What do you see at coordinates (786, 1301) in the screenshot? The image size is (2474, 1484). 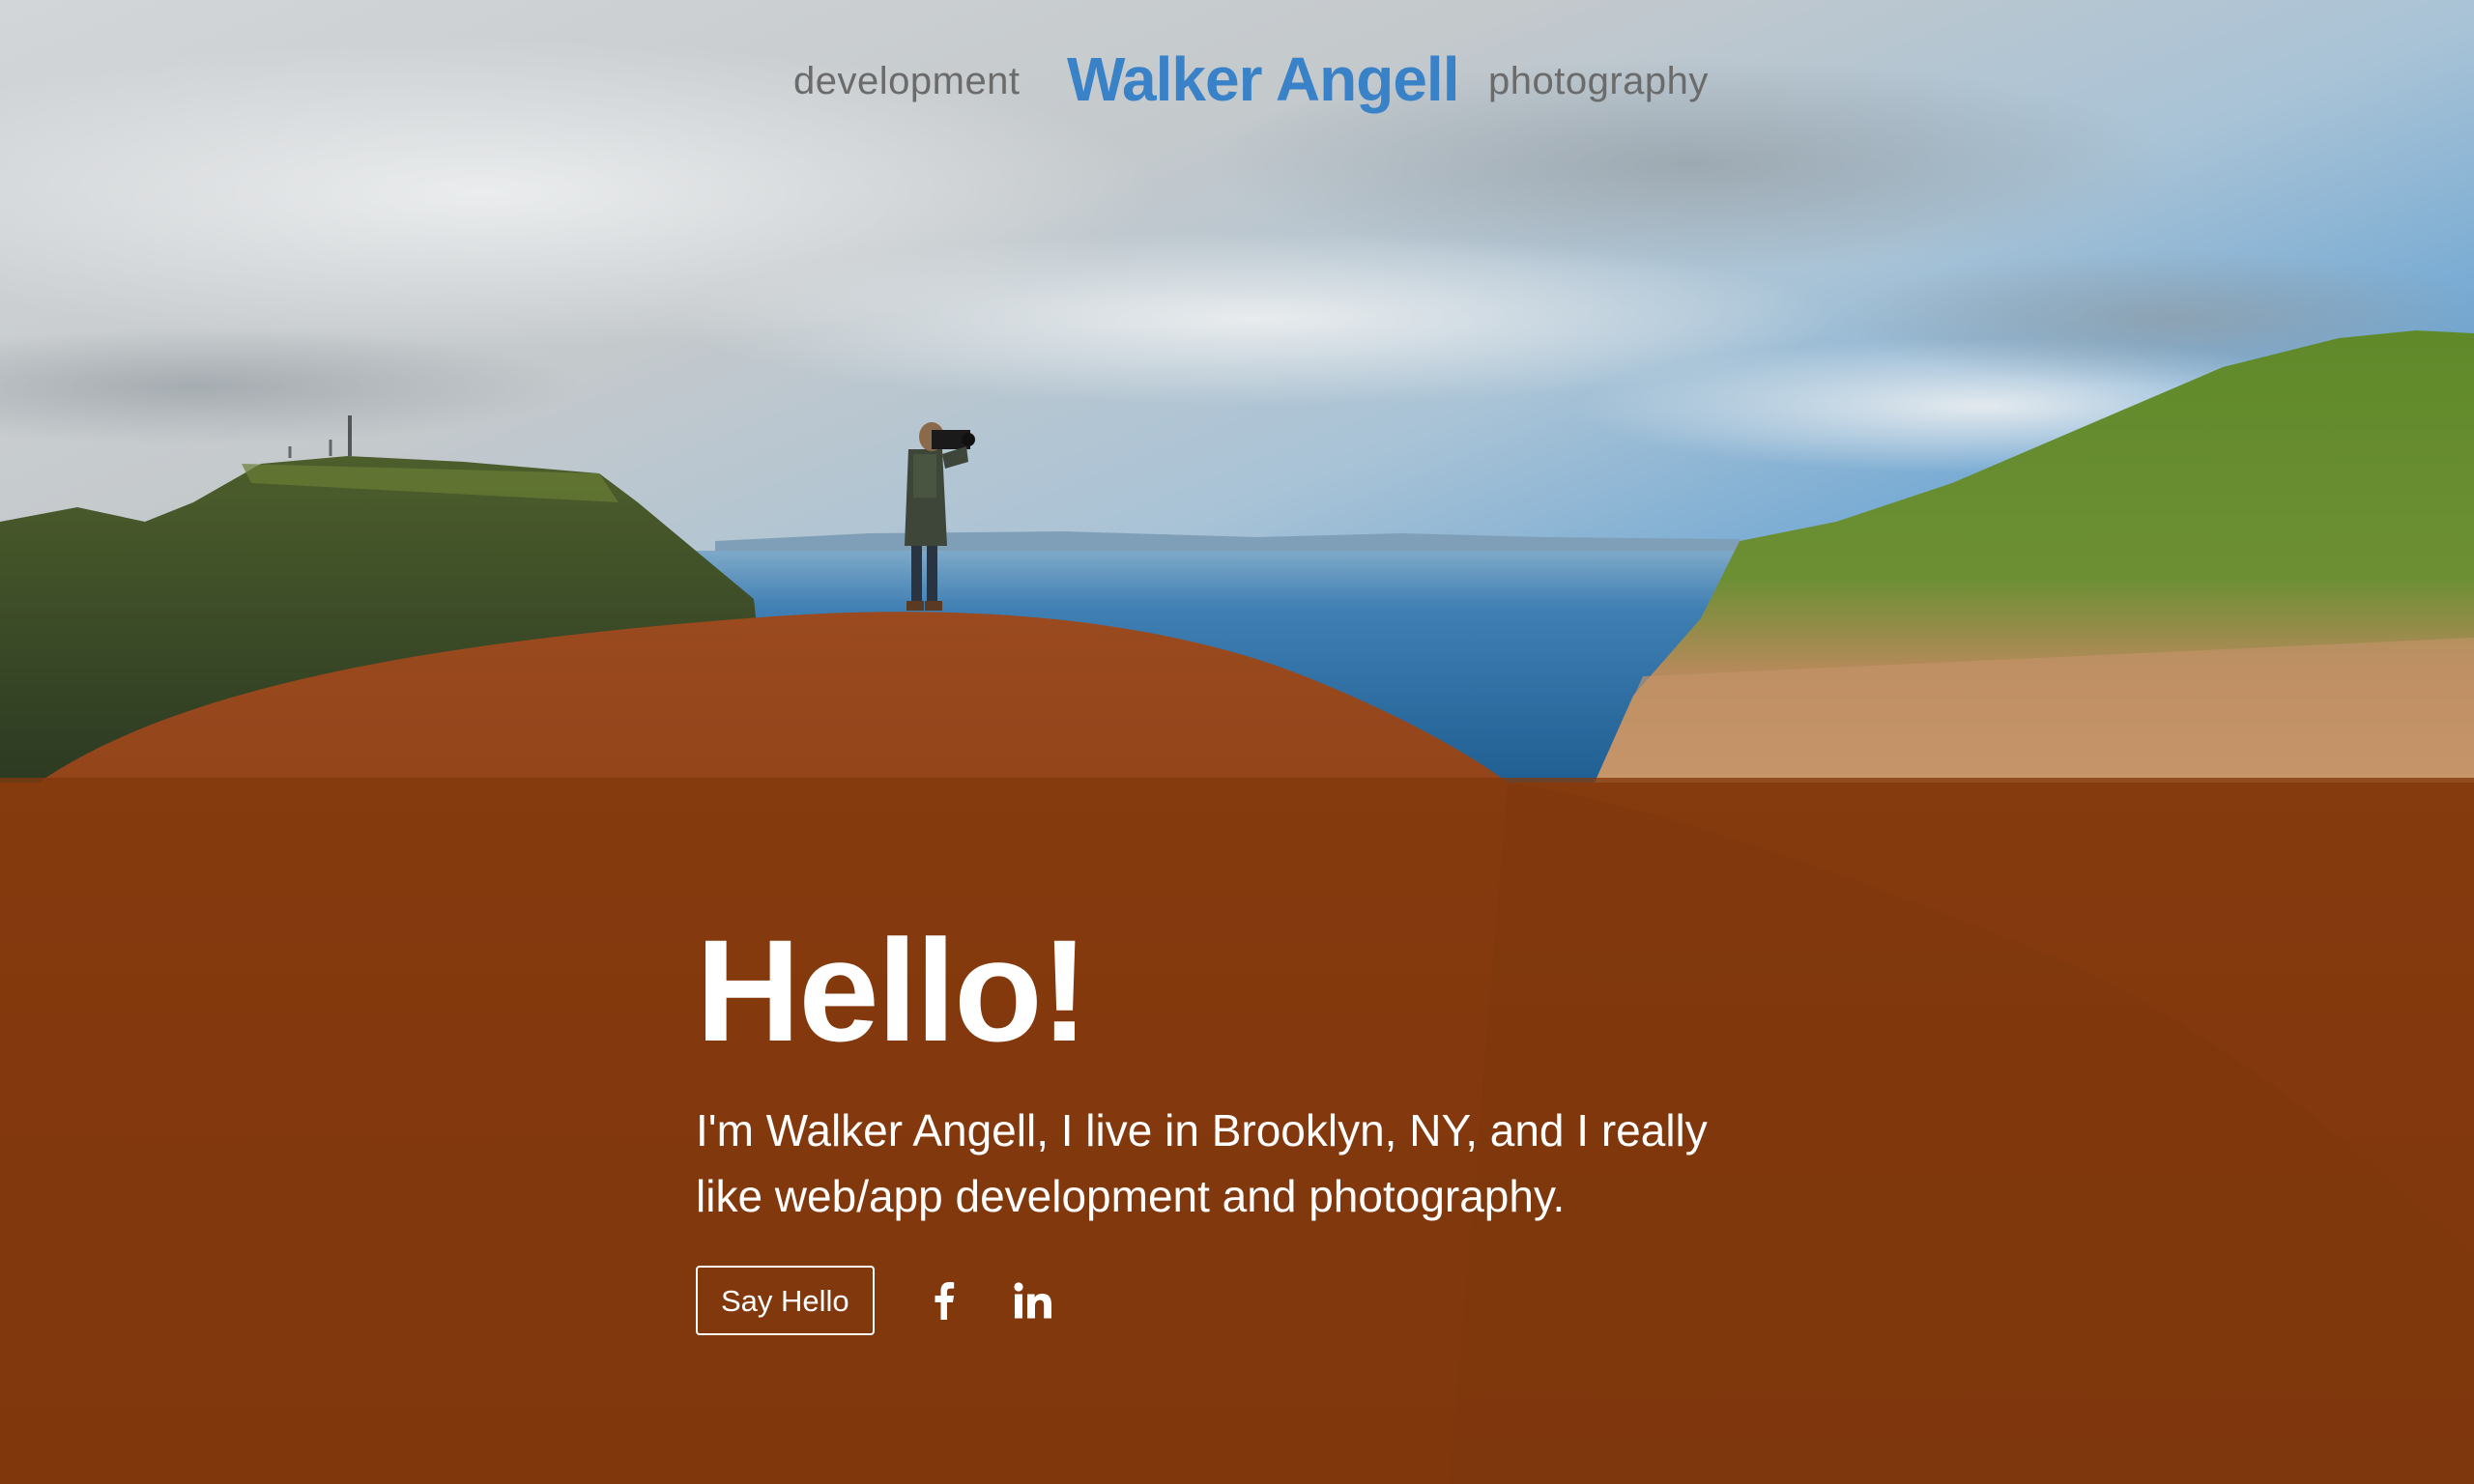 I see `say-hello-button: Say Hello` at bounding box center [786, 1301].